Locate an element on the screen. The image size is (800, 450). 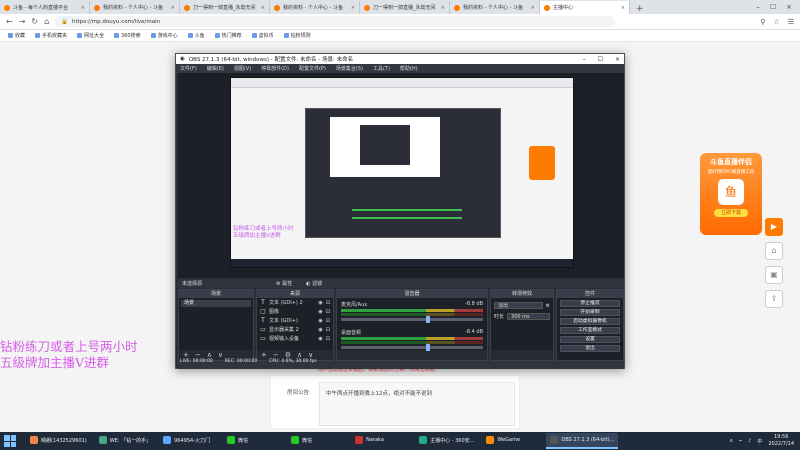
bookmark-item: 360搜索 is located at coordinates (127, 35).